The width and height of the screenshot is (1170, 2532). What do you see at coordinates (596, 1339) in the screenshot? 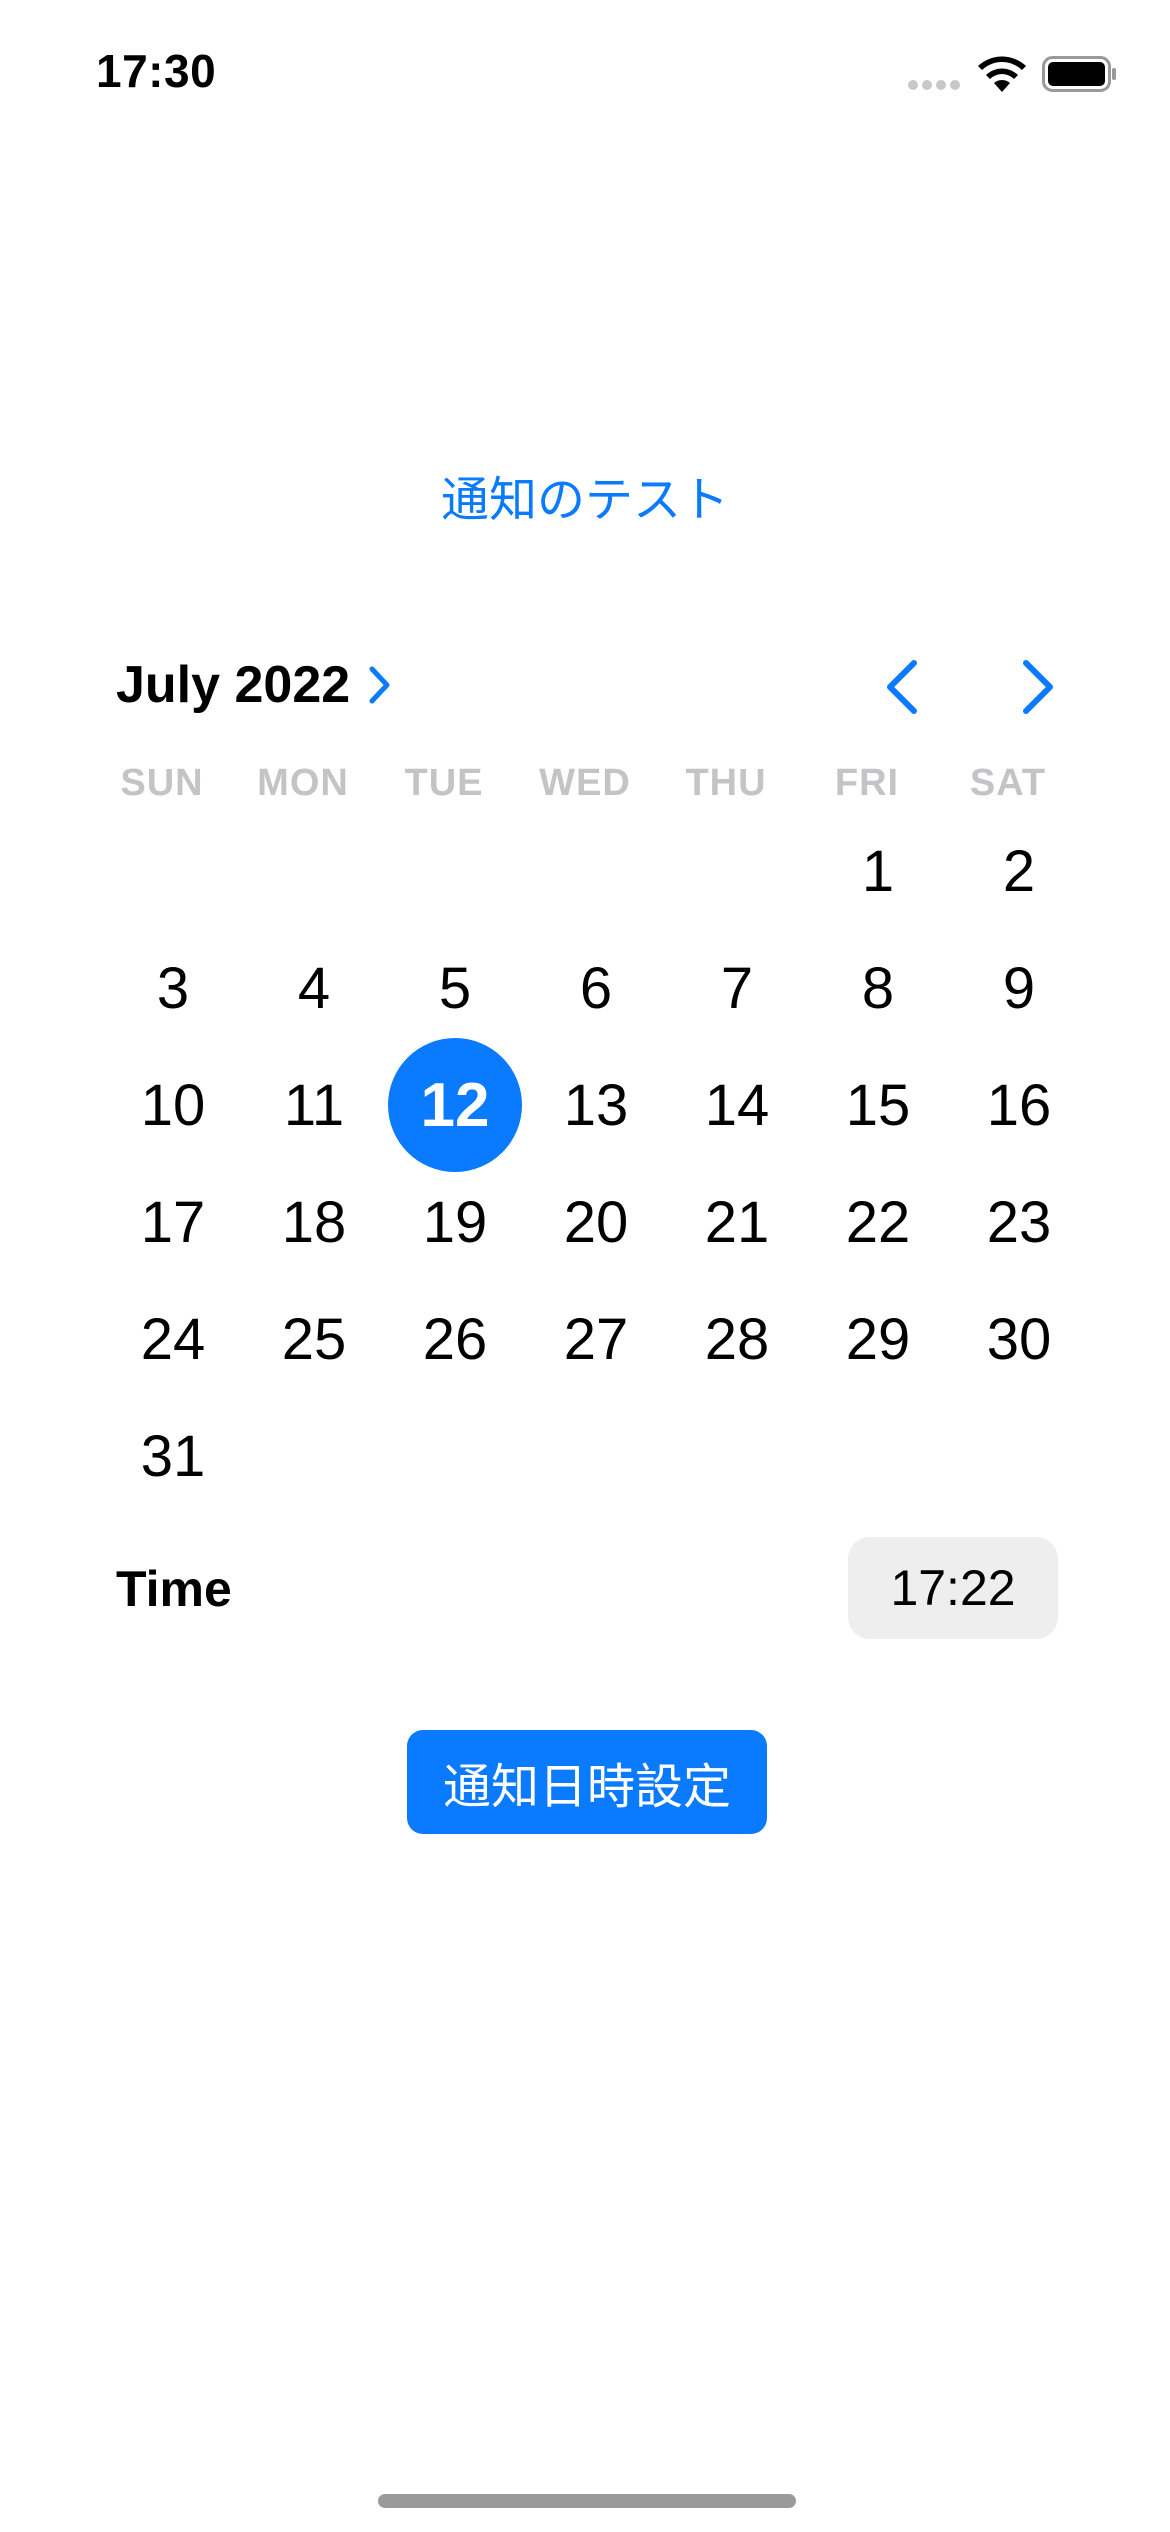
I see `calendar-day: 27` at bounding box center [596, 1339].